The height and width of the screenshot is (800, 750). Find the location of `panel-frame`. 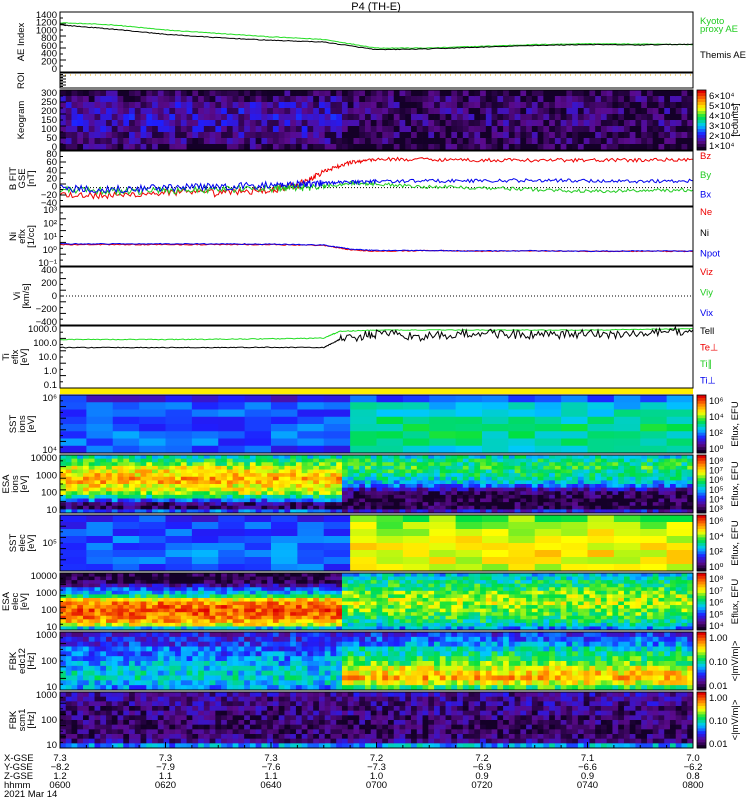

panel-frame is located at coordinates (376, 357).